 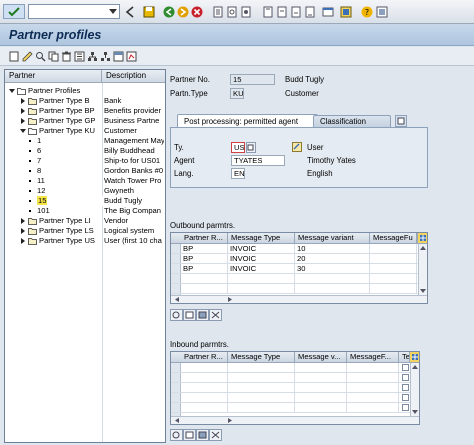 What do you see at coordinates (133, 76) in the screenshot?
I see `tree-header-description: Description` at bounding box center [133, 76].